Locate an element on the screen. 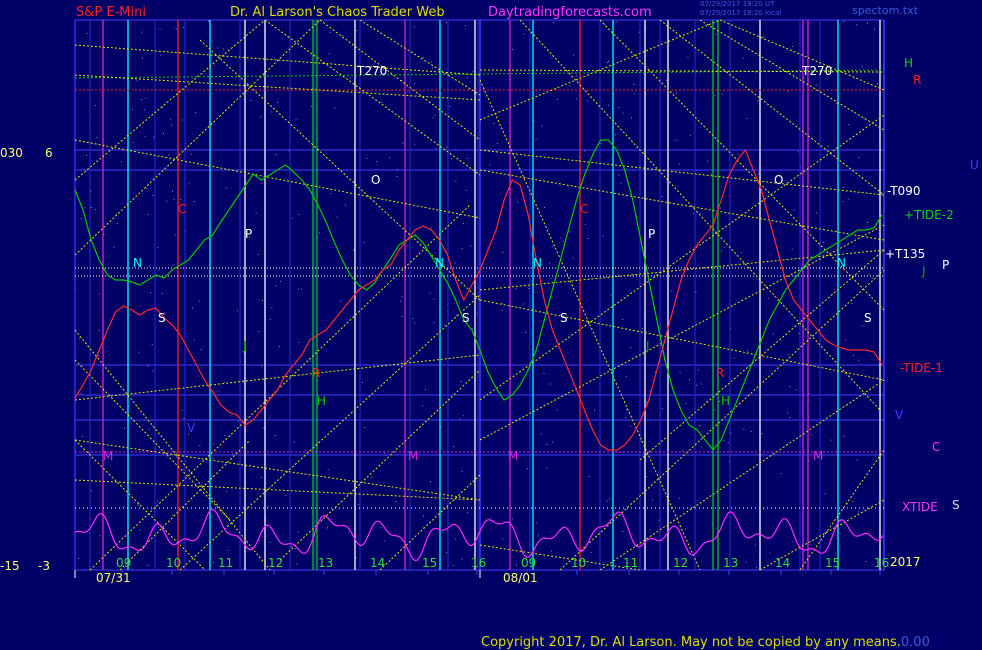  planet-marker: O is located at coordinates (778, 180).